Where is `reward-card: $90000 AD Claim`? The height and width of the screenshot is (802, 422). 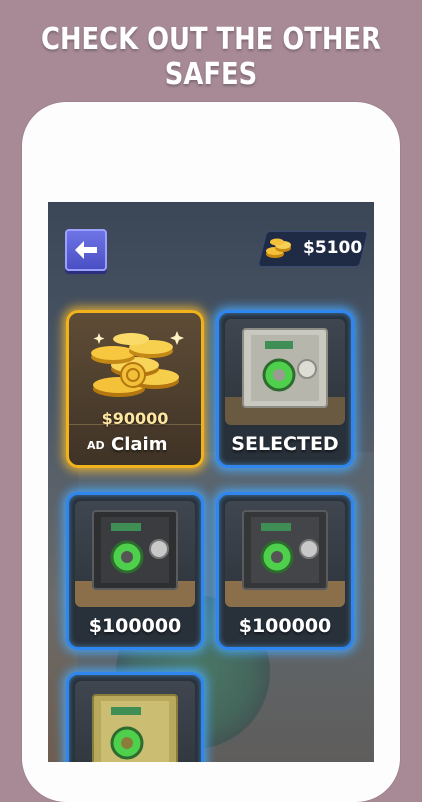 reward-card: $90000 AD Claim is located at coordinates (135, 389).